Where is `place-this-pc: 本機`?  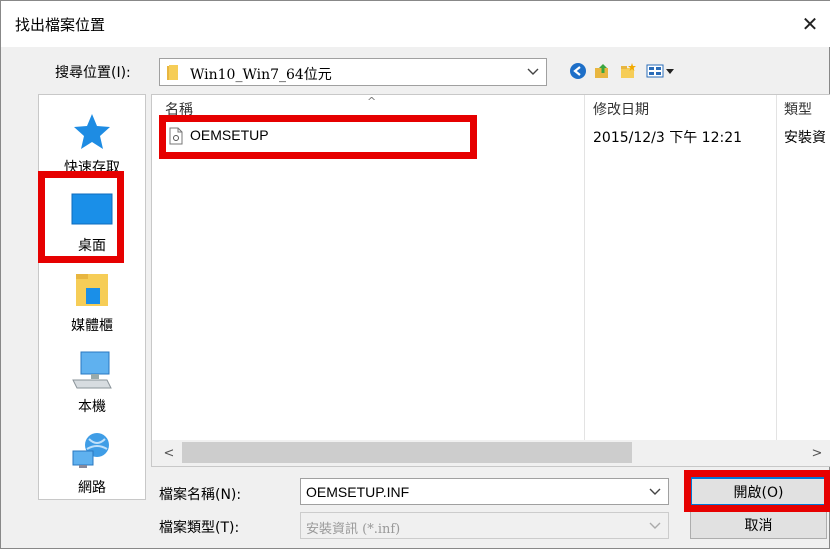
place-this-pc: 本機 is located at coordinates (92, 382).